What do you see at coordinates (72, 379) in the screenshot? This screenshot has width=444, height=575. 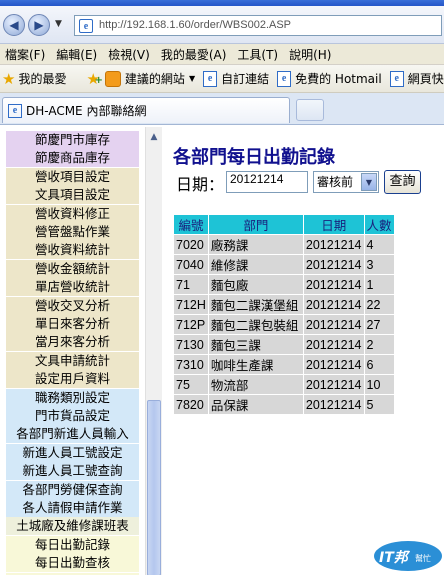 I see `sidebar-item: 設定用戶資料` at bounding box center [72, 379].